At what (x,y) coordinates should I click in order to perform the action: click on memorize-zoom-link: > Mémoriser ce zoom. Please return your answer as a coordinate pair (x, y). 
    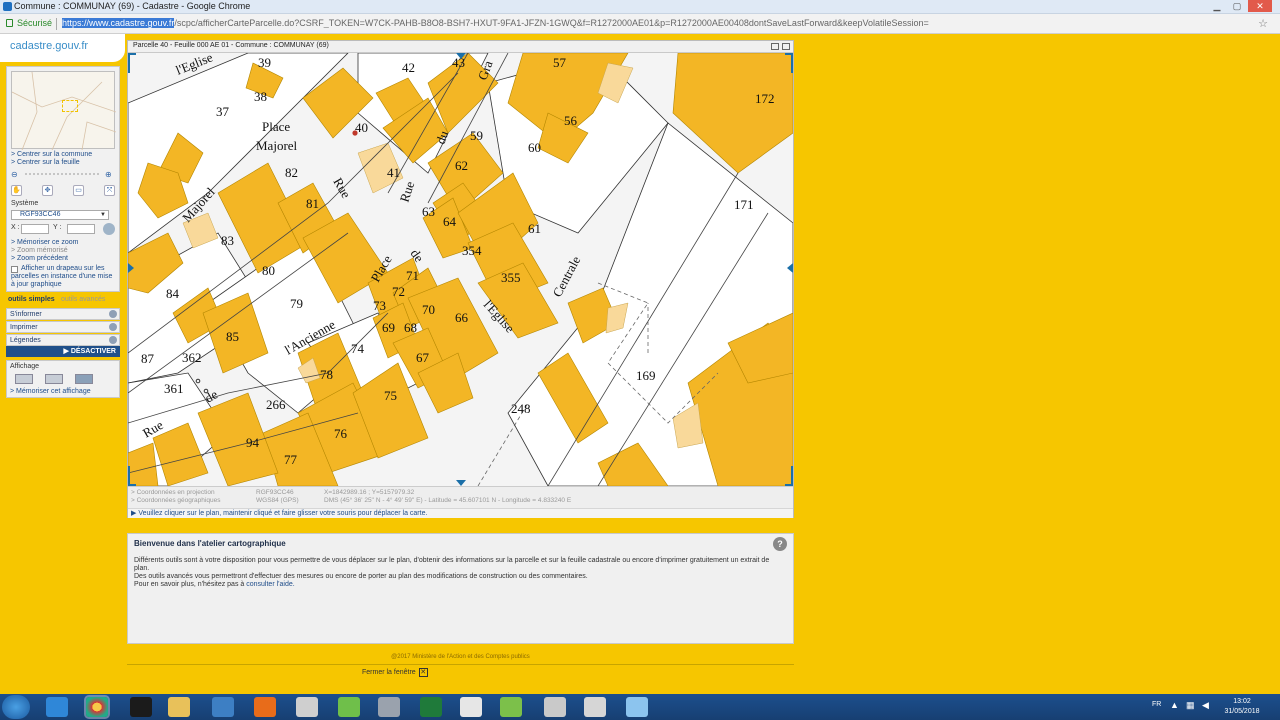
    Looking at the image, I should click on (45, 242).